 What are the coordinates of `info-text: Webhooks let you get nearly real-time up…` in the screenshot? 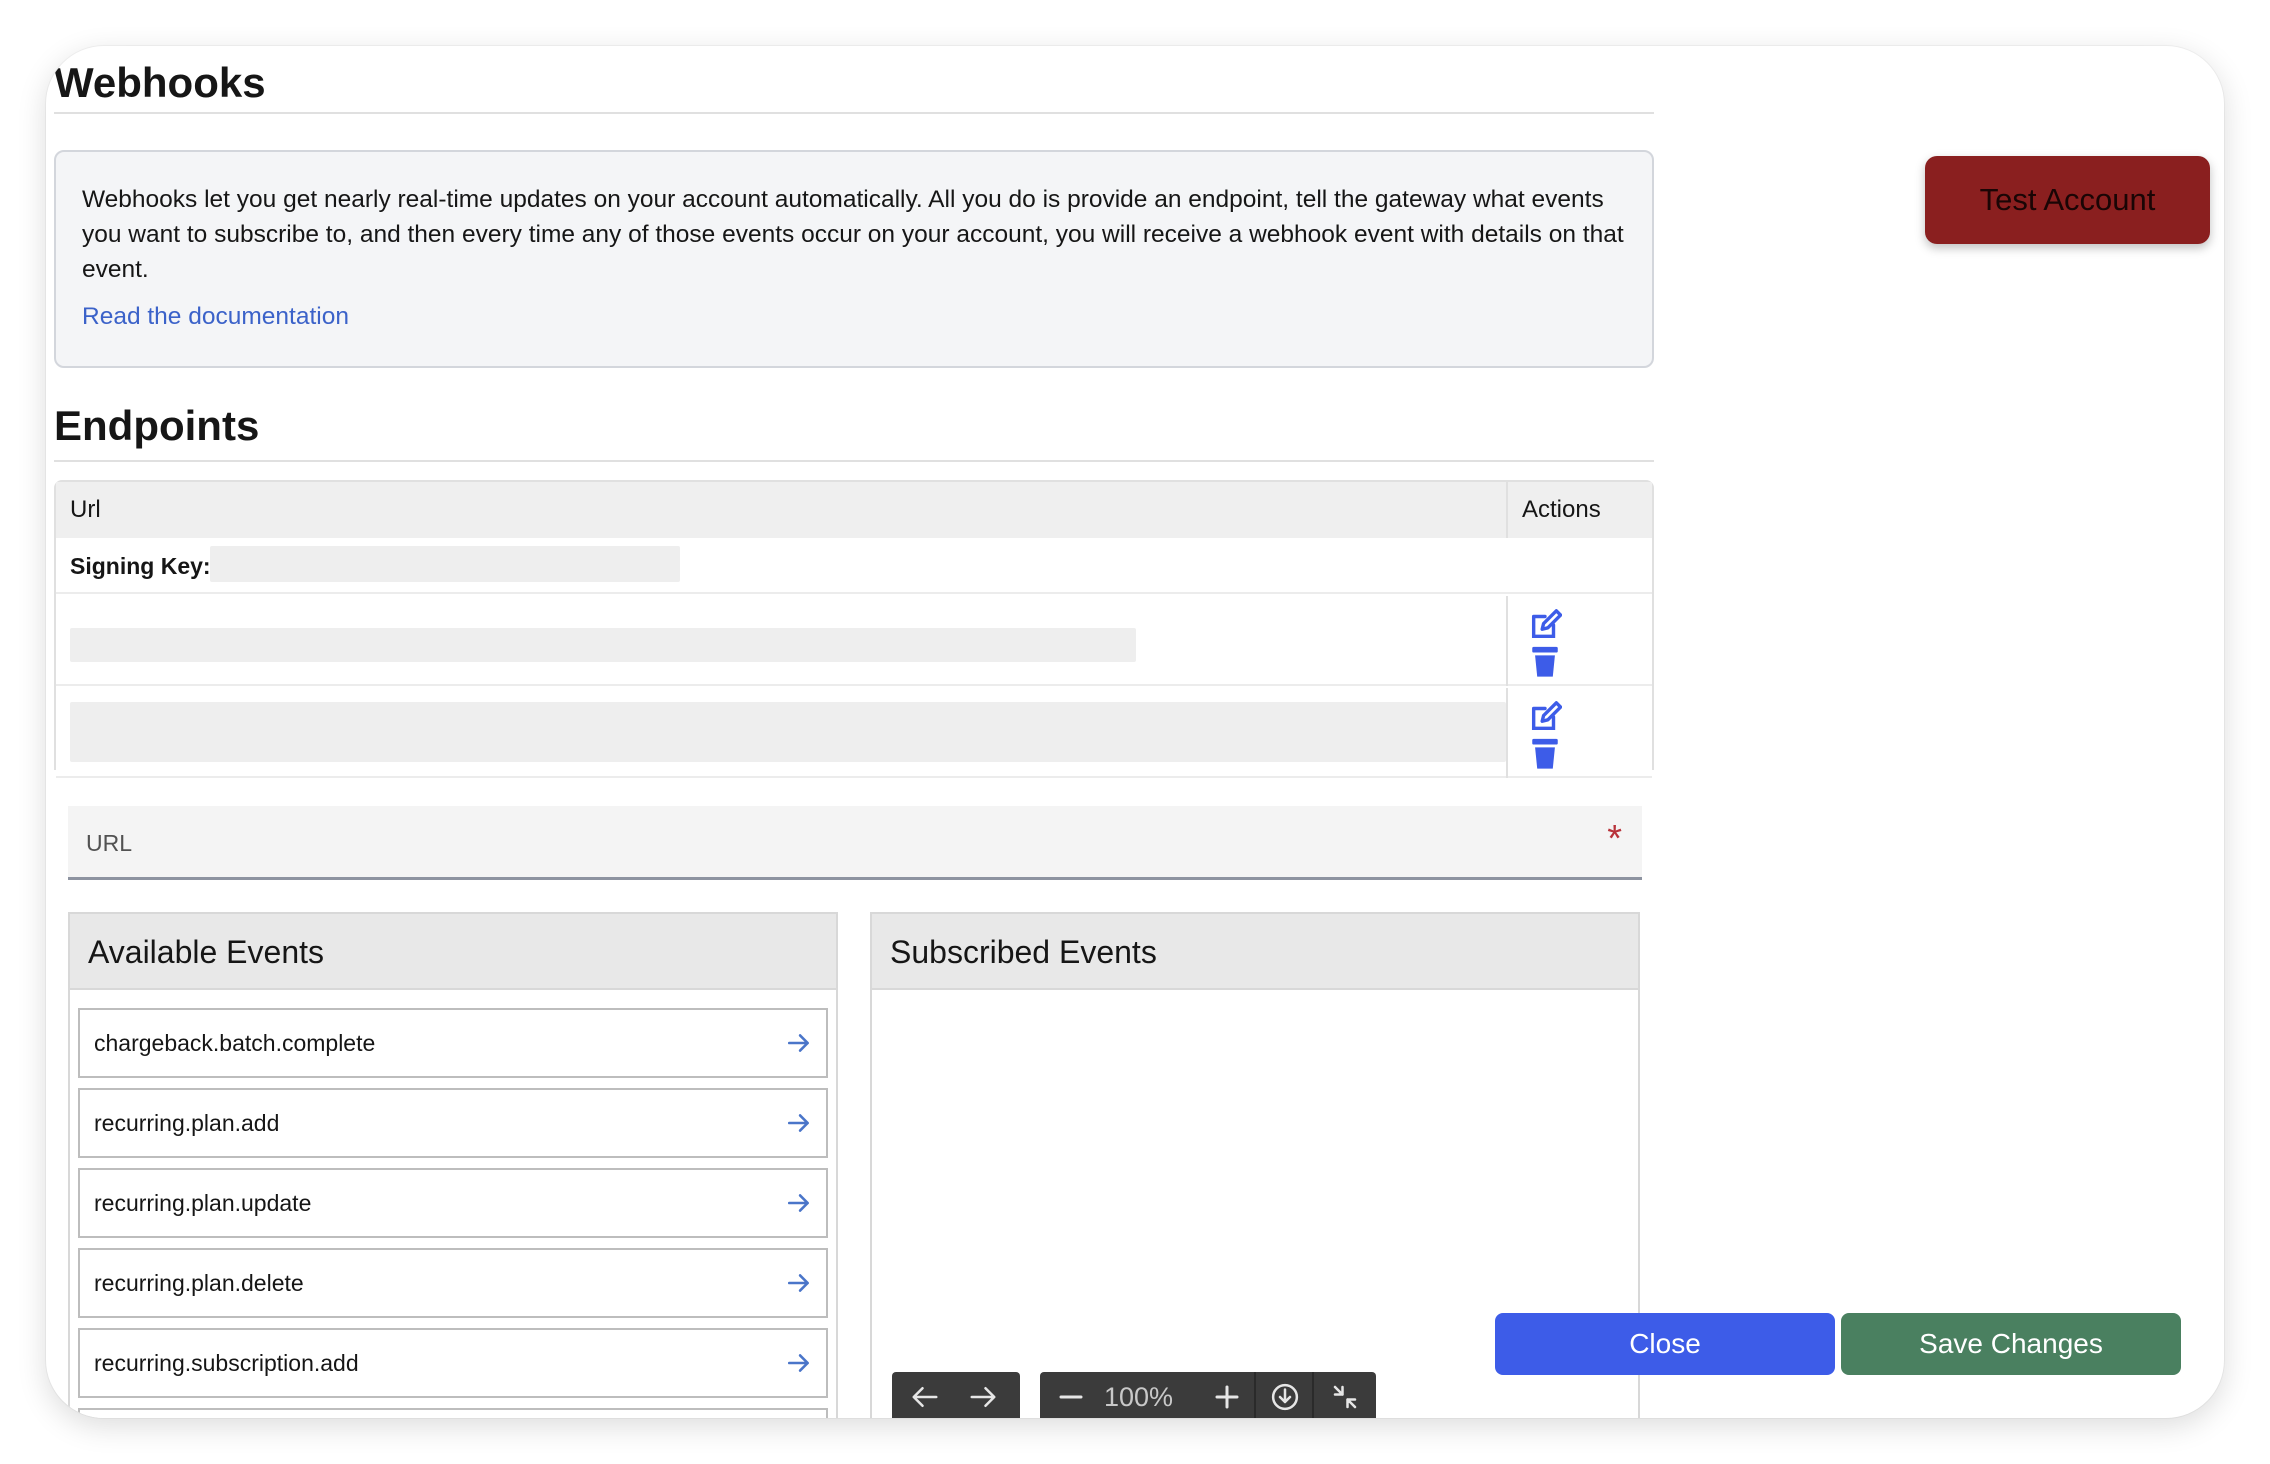 It's located at (853, 234).